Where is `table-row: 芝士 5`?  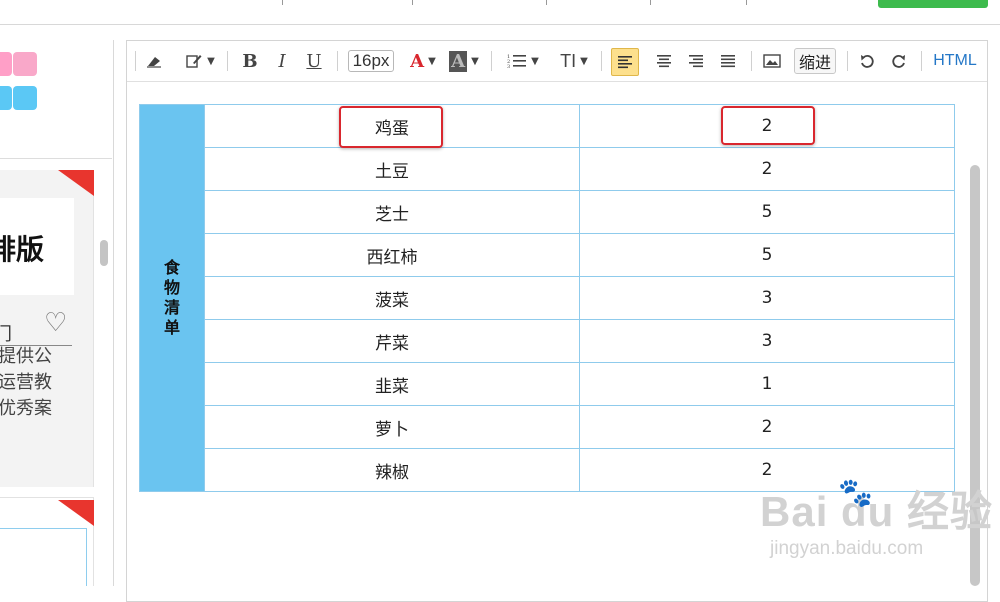 table-row: 芝士 5 is located at coordinates (547, 212).